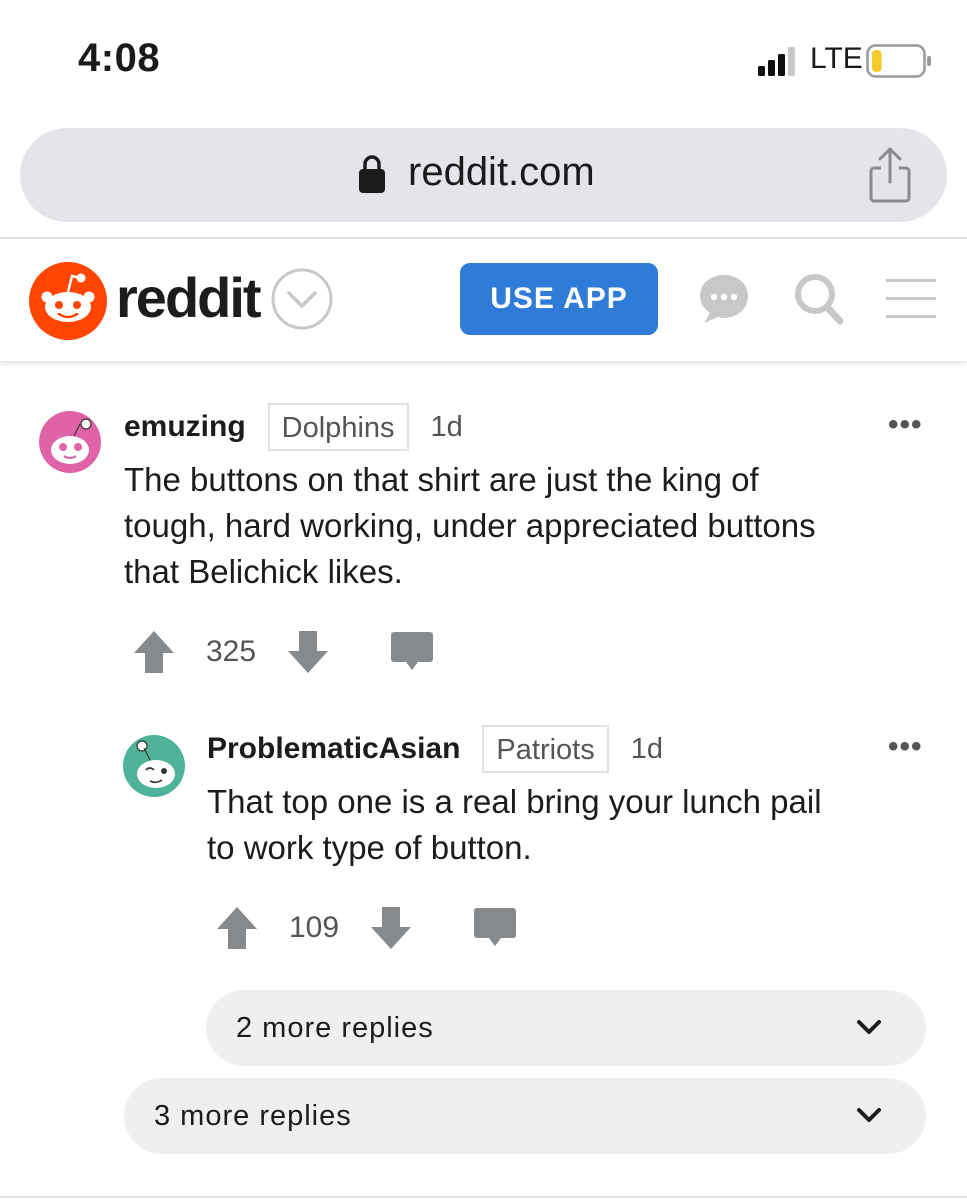 The height and width of the screenshot is (1200, 967). What do you see at coordinates (836, 58) in the screenshot?
I see `network-type: LTE` at bounding box center [836, 58].